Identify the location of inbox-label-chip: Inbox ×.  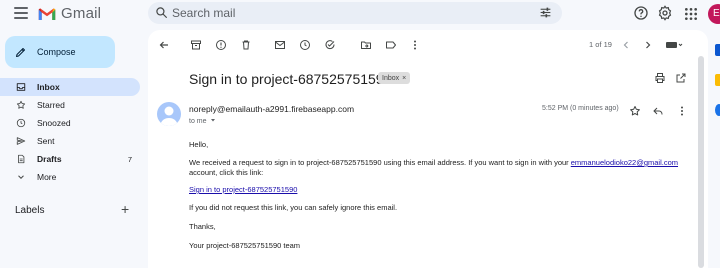
(394, 78).